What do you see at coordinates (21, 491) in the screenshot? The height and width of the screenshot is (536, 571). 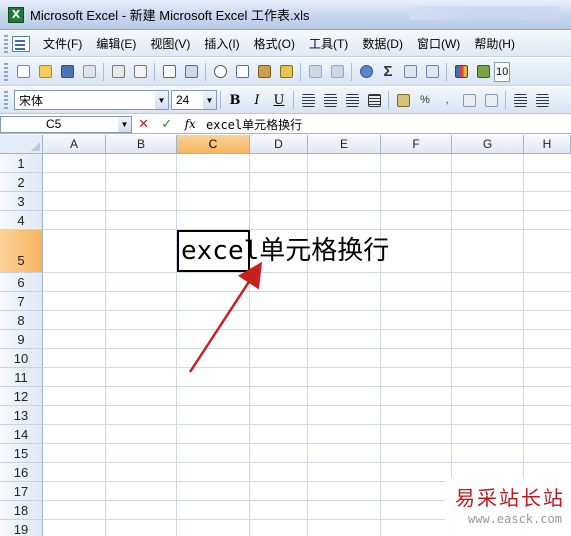 I see `row-header-17: 17` at bounding box center [21, 491].